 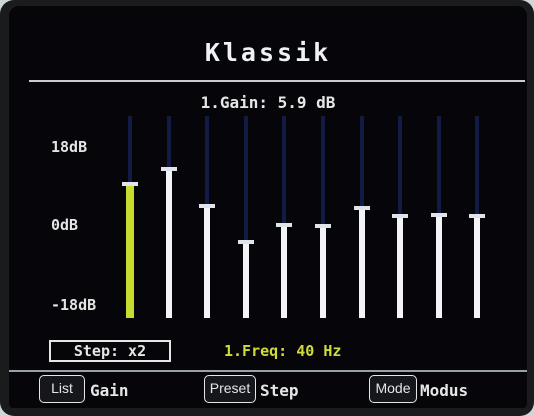 I want to click on softkey-divider, so click(x=268, y=371).